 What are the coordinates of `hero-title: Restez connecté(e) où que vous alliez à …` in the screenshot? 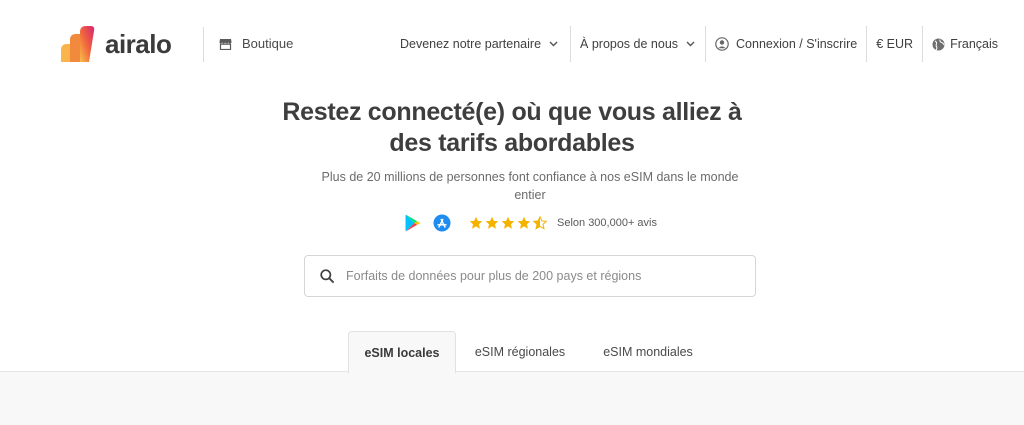 It's located at (512, 128).